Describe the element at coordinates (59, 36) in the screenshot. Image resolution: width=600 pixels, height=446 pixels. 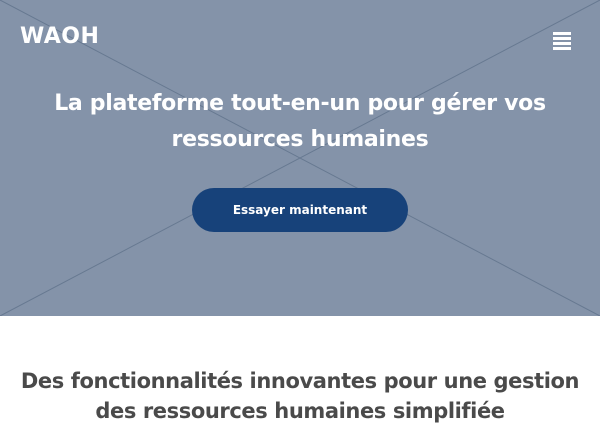
I see `site-logo: WAOH` at that location.